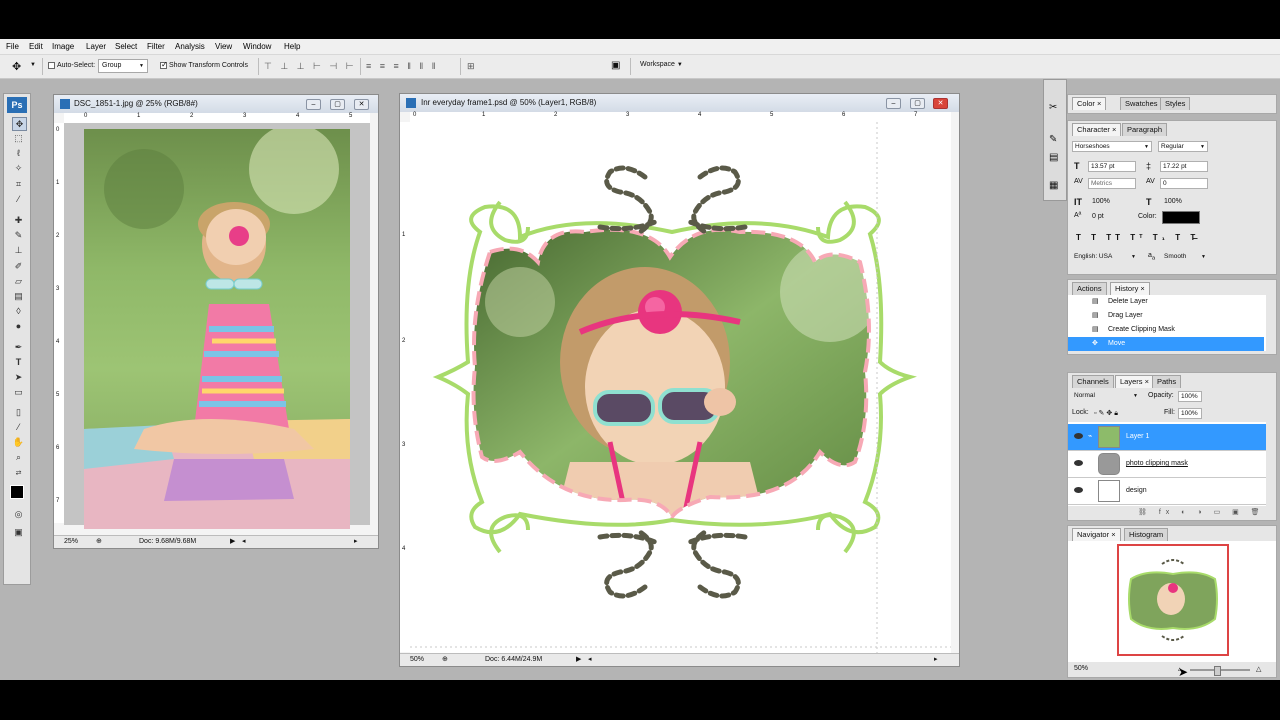 The height and width of the screenshot is (720, 1280). Describe the element at coordinates (217, 326) in the screenshot. I see `canvas-area` at that location.